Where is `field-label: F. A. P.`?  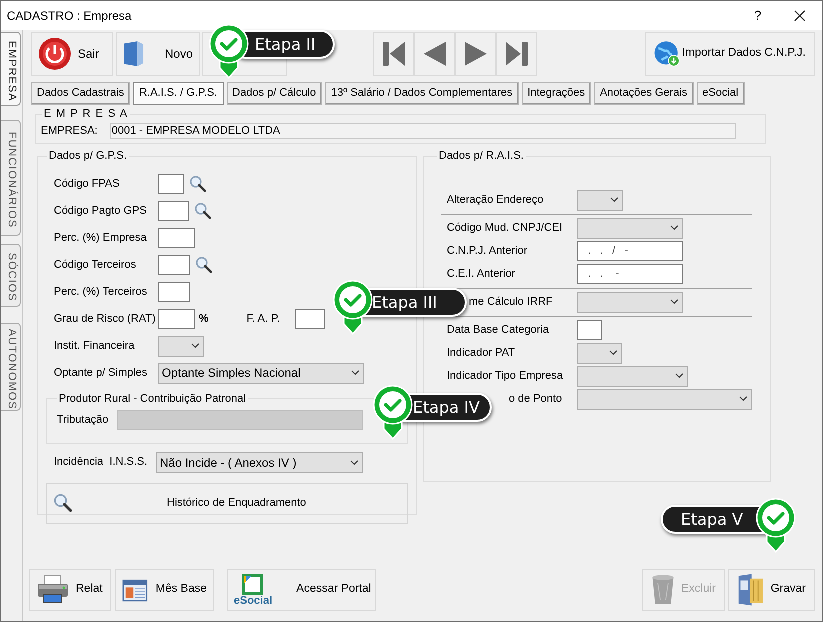
field-label: F. A. P. is located at coordinates (264, 319).